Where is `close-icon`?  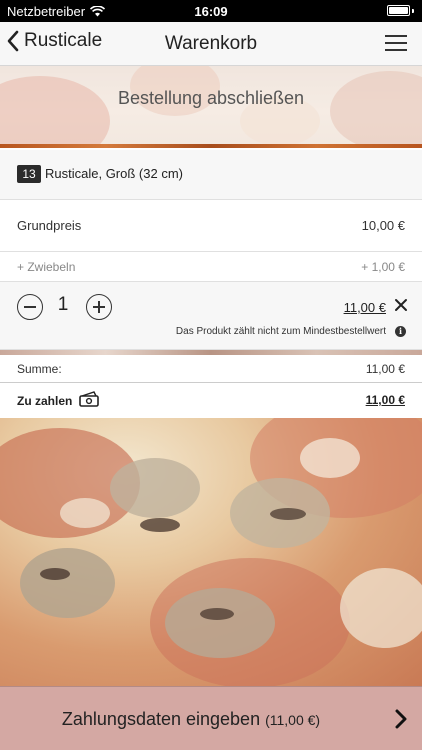 close-icon is located at coordinates (401, 305).